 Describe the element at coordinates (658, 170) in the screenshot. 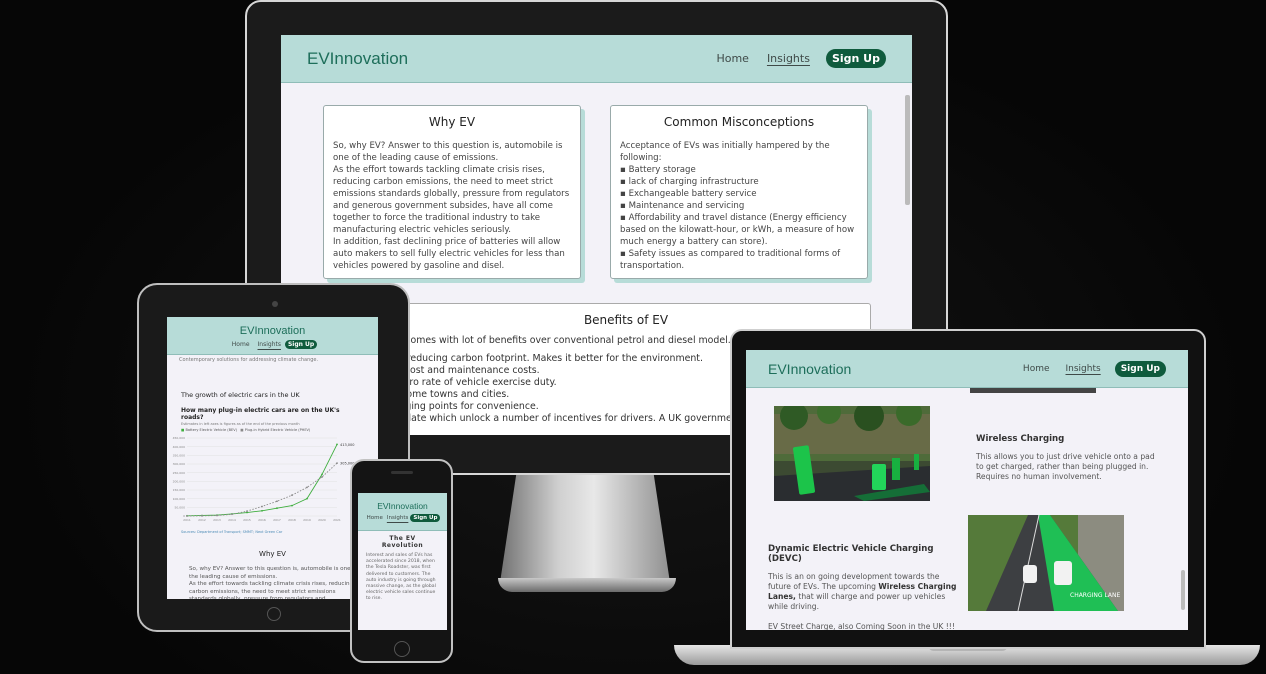

I see `list-item: ▪ Battery storage` at that location.